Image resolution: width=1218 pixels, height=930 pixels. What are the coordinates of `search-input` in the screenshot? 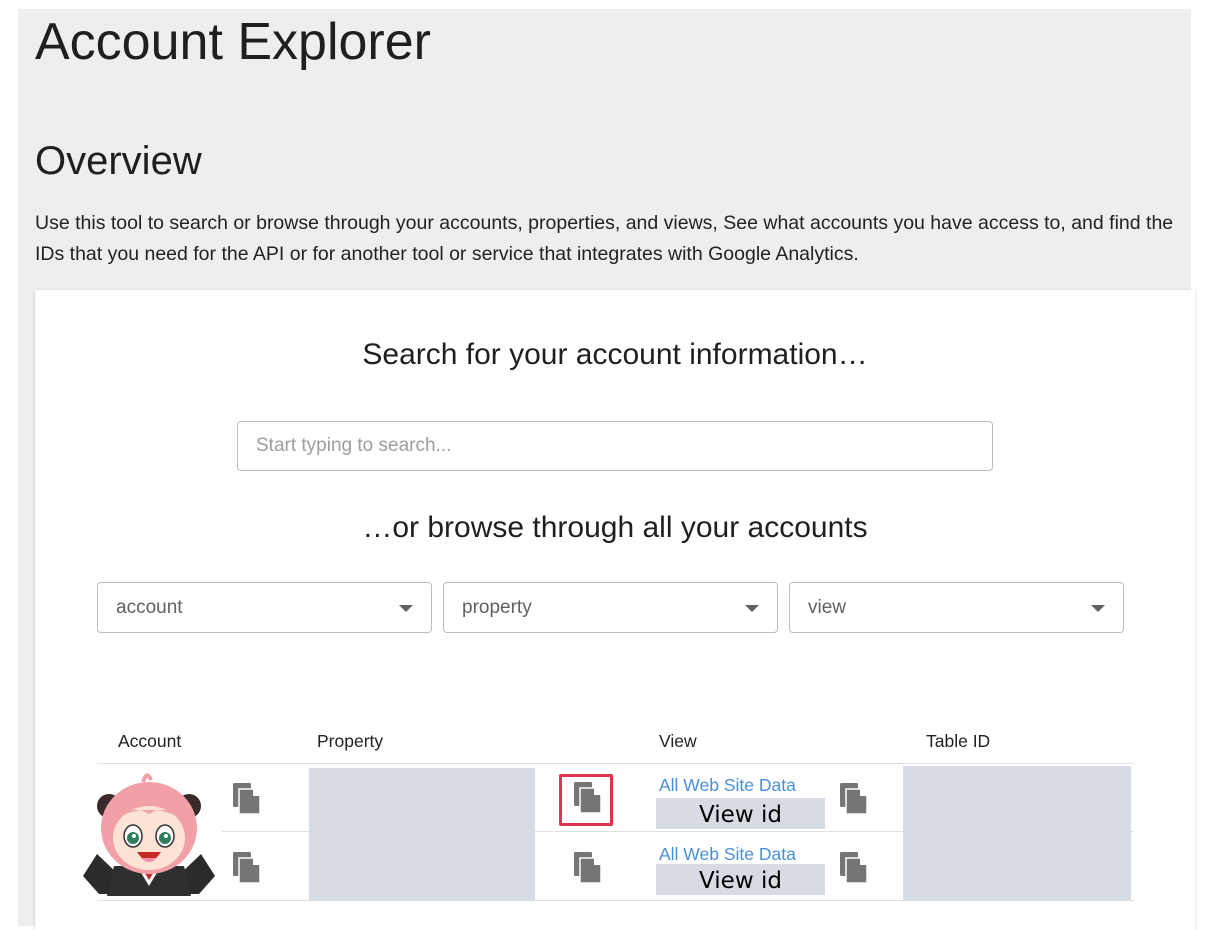 It's located at (615, 446).